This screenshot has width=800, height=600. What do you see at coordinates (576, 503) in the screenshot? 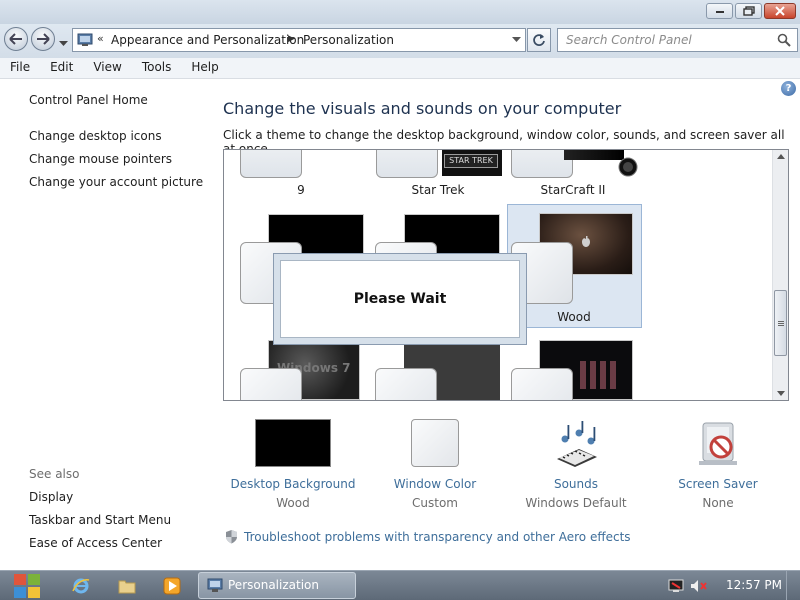
I see `sounds-value: Windows Default` at bounding box center [576, 503].